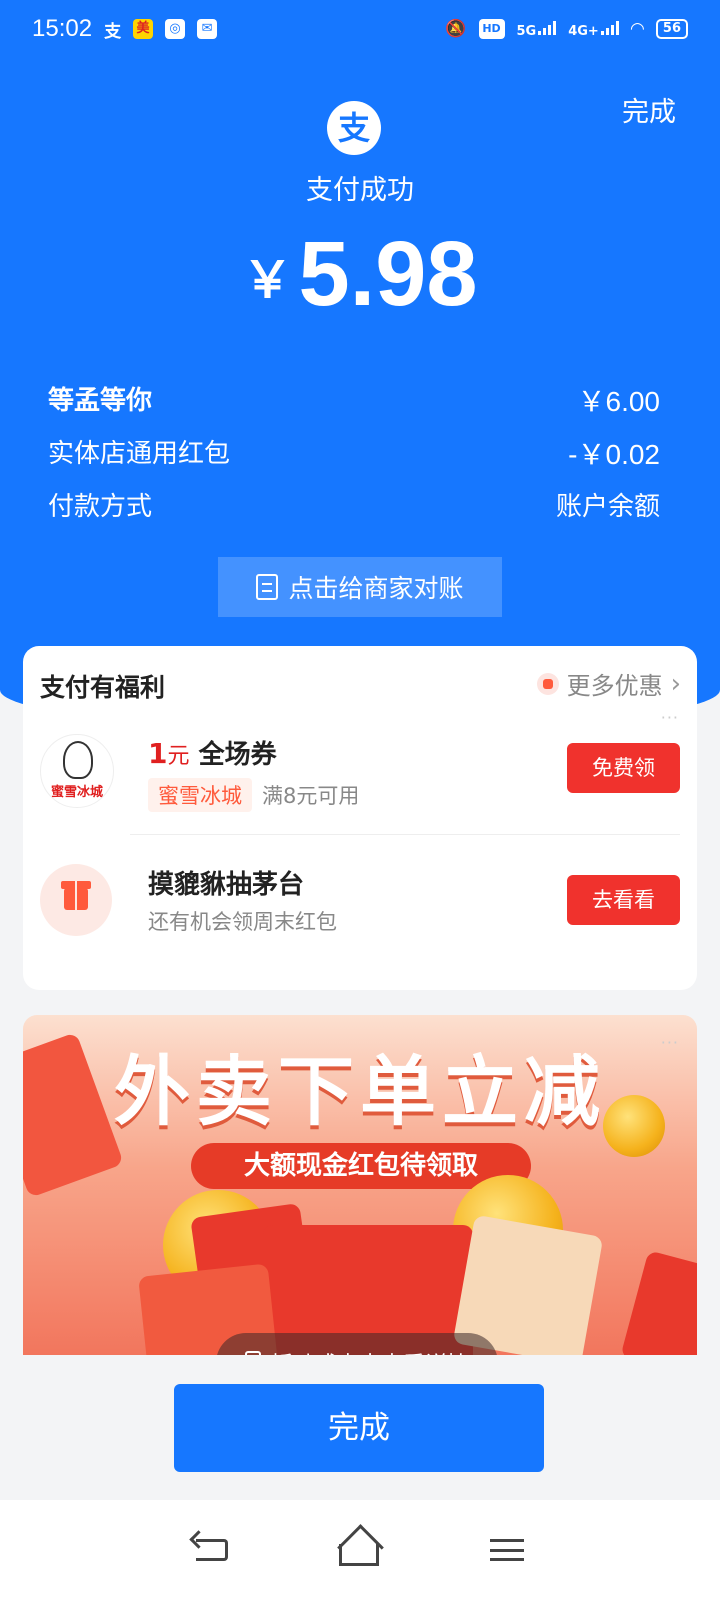 This screenshot has height=1600, width=720. What do you see at coordinates (388, 274) in the screenshot?
I see `amount-value: 5.98` at bounding box center [388, 274].